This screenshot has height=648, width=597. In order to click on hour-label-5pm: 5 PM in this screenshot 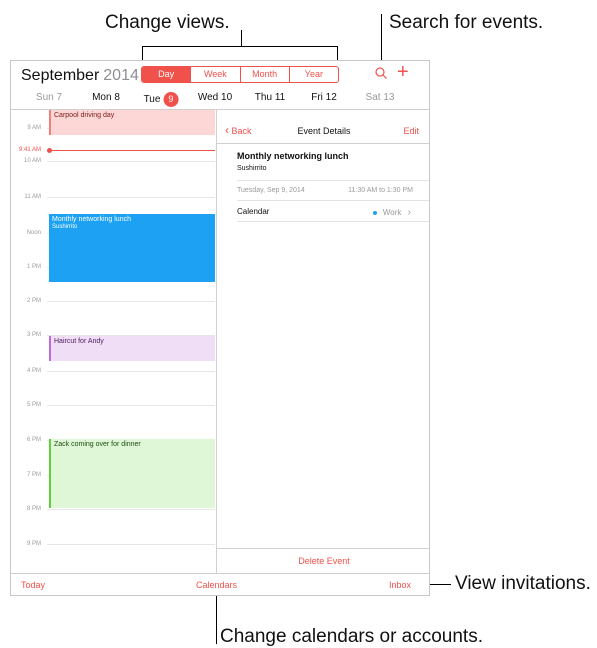, I will do `click(33, 405)`.